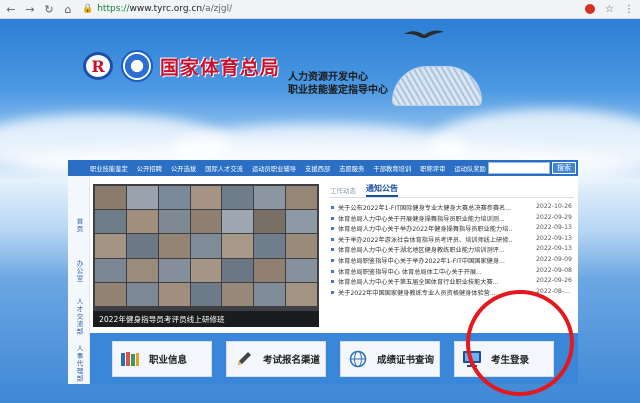 This screenshot has width=640, height=403. I want to click on nav-item: 运动队奖励, so click(469, 168).